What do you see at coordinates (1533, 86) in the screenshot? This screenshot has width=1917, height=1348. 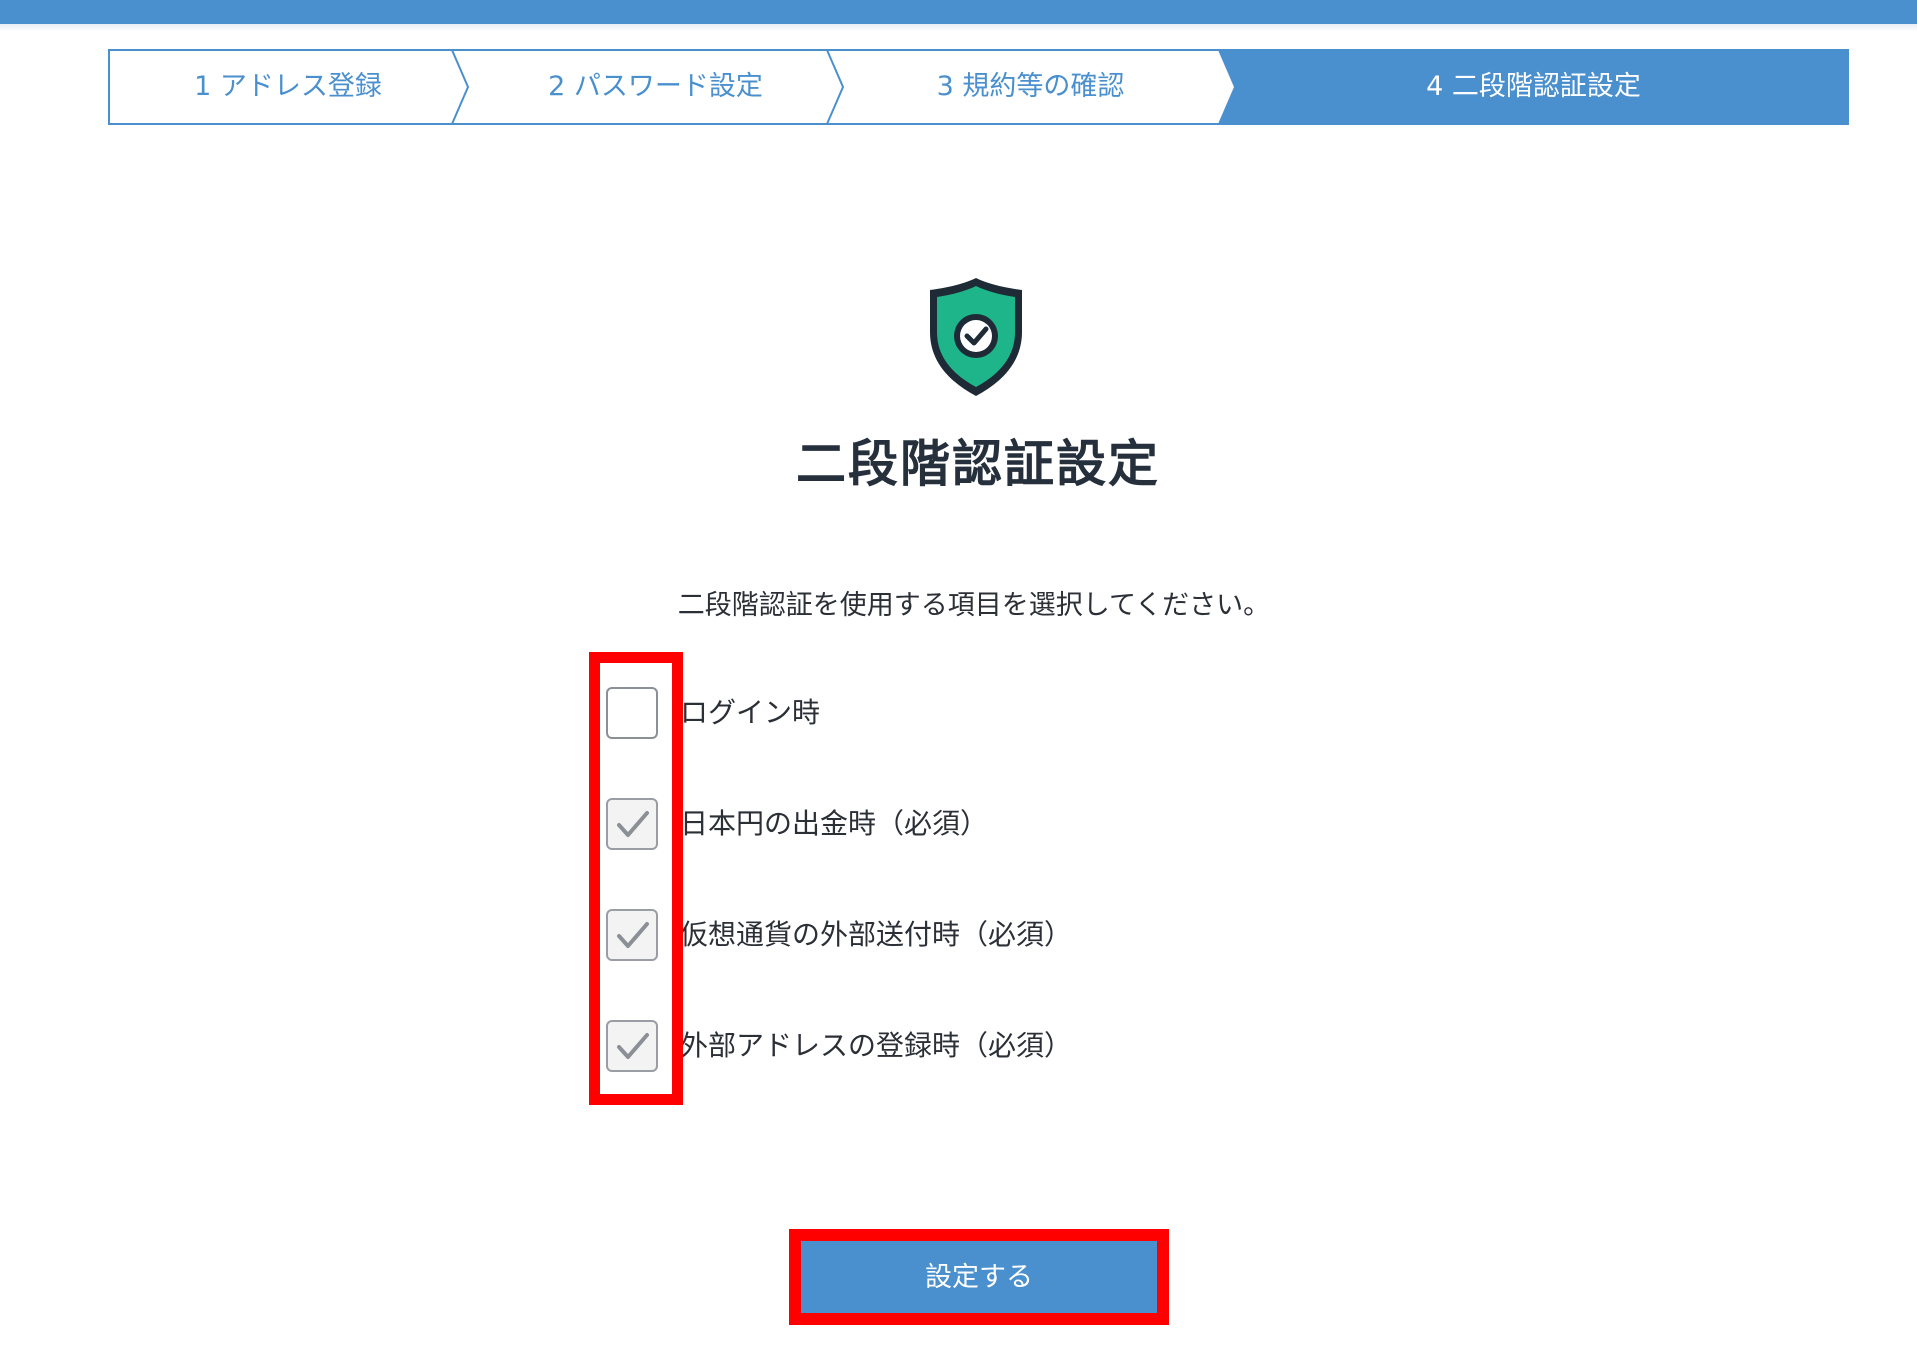 I see `step-4-label-active: 4 二段階認証設定` at bounding box center [1533, 86].